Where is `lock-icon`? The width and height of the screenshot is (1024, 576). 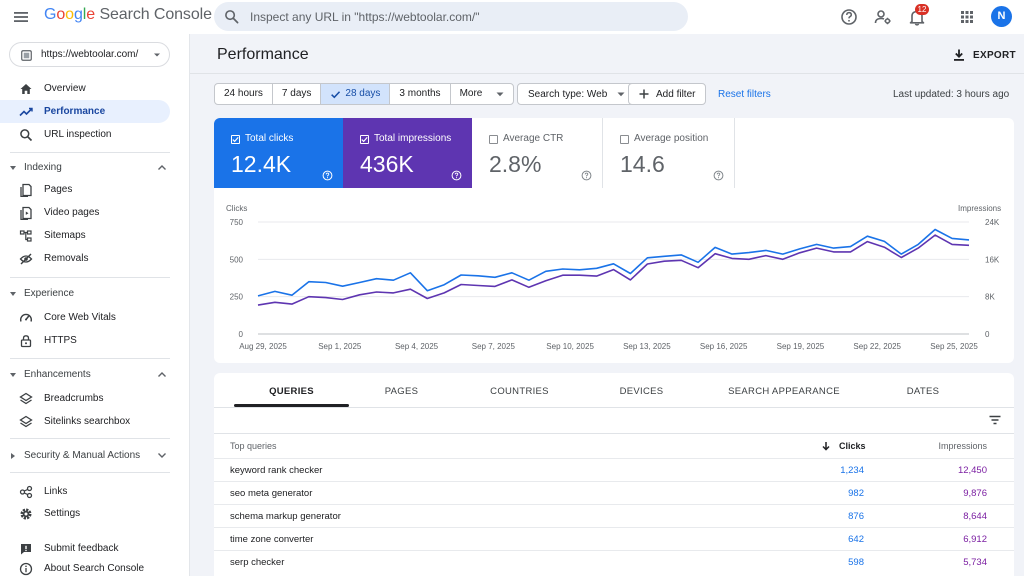
lock-icon is located at coordinates (26, 341).